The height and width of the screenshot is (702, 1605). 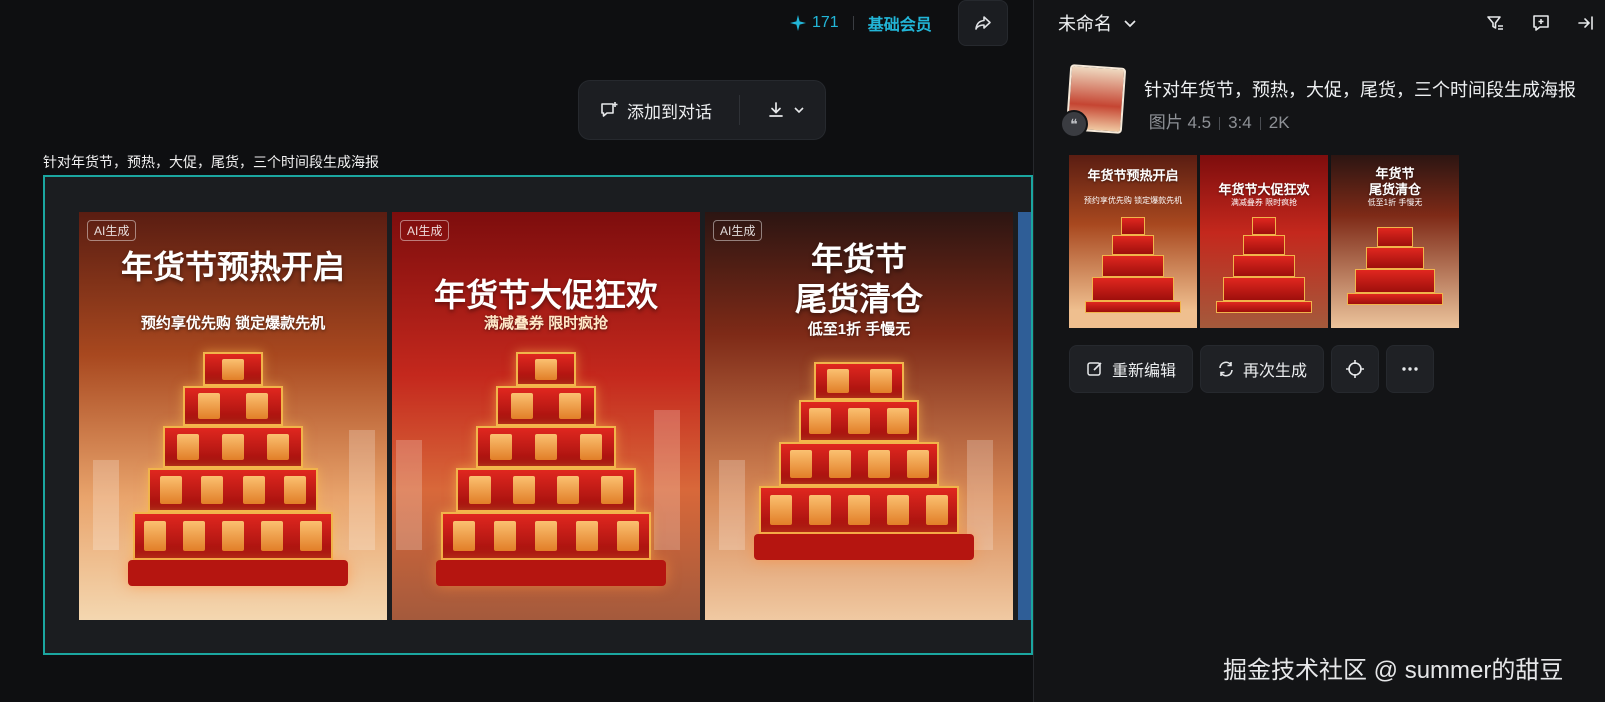 What do you see at coordinates (1024, 416) in the screenshot?
I see `poster-partial` at bounding box center [1024, 416].